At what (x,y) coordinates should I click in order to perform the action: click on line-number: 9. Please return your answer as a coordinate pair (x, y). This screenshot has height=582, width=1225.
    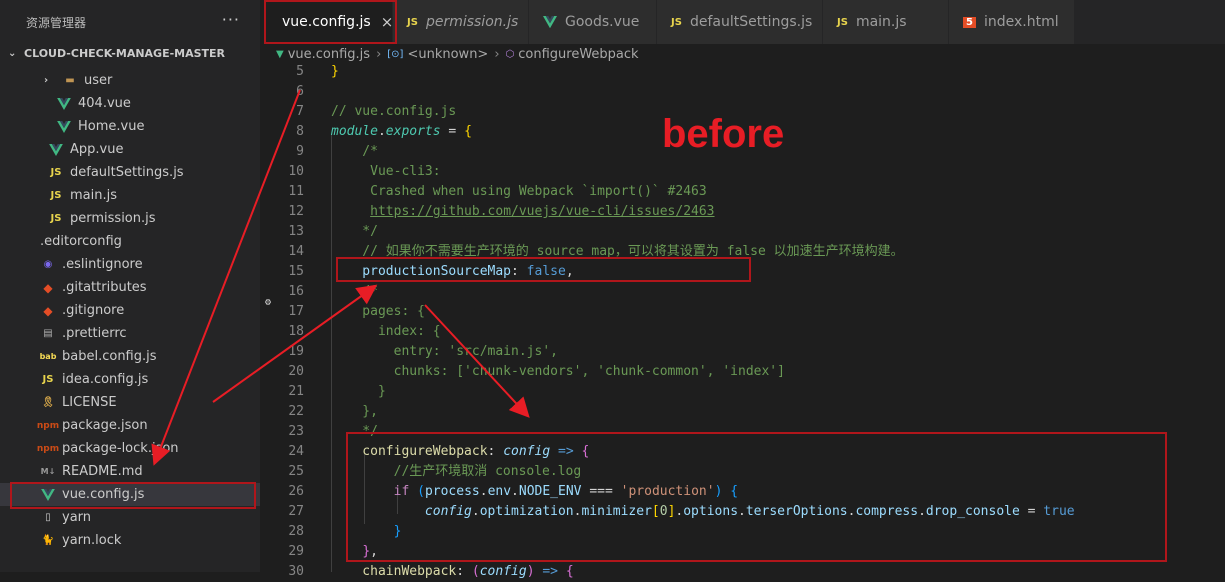
    Looking at the image, I should click on (300, 151).